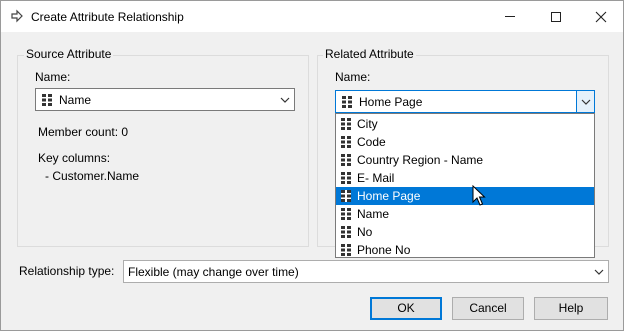  What do you see at coordinates (75, 100) in the screenshot?
I see `source-name-value: Name` at bounding box center [75, 100].